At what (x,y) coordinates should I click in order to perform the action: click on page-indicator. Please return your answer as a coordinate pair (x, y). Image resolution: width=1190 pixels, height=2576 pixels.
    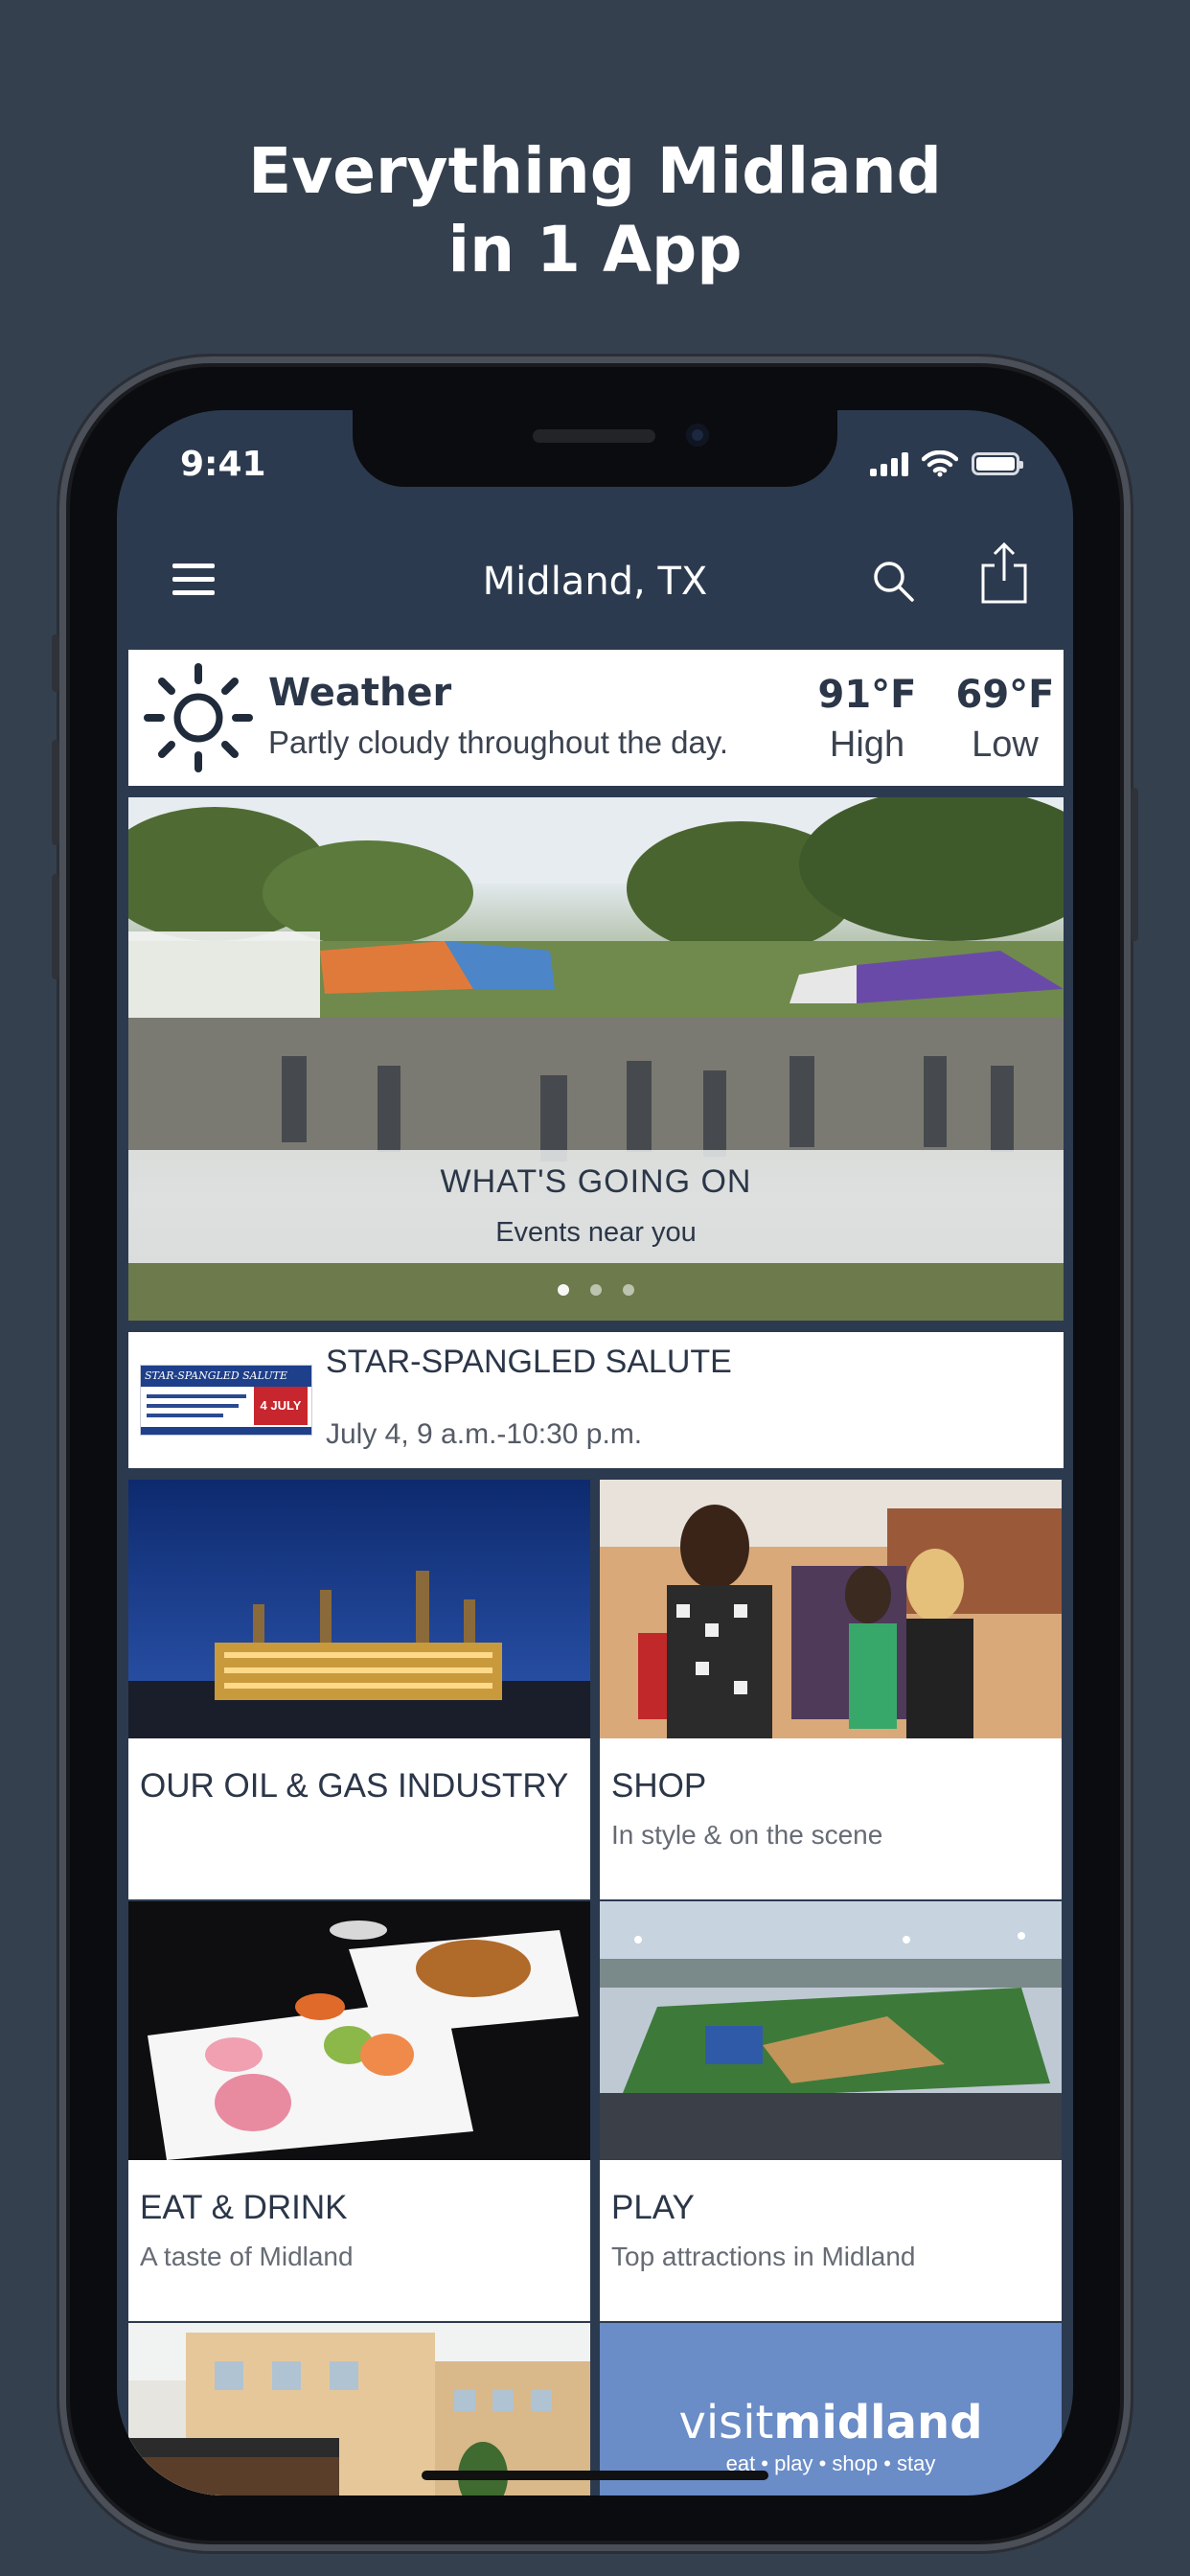
    Looking at the image, I should click on (596, 1290).